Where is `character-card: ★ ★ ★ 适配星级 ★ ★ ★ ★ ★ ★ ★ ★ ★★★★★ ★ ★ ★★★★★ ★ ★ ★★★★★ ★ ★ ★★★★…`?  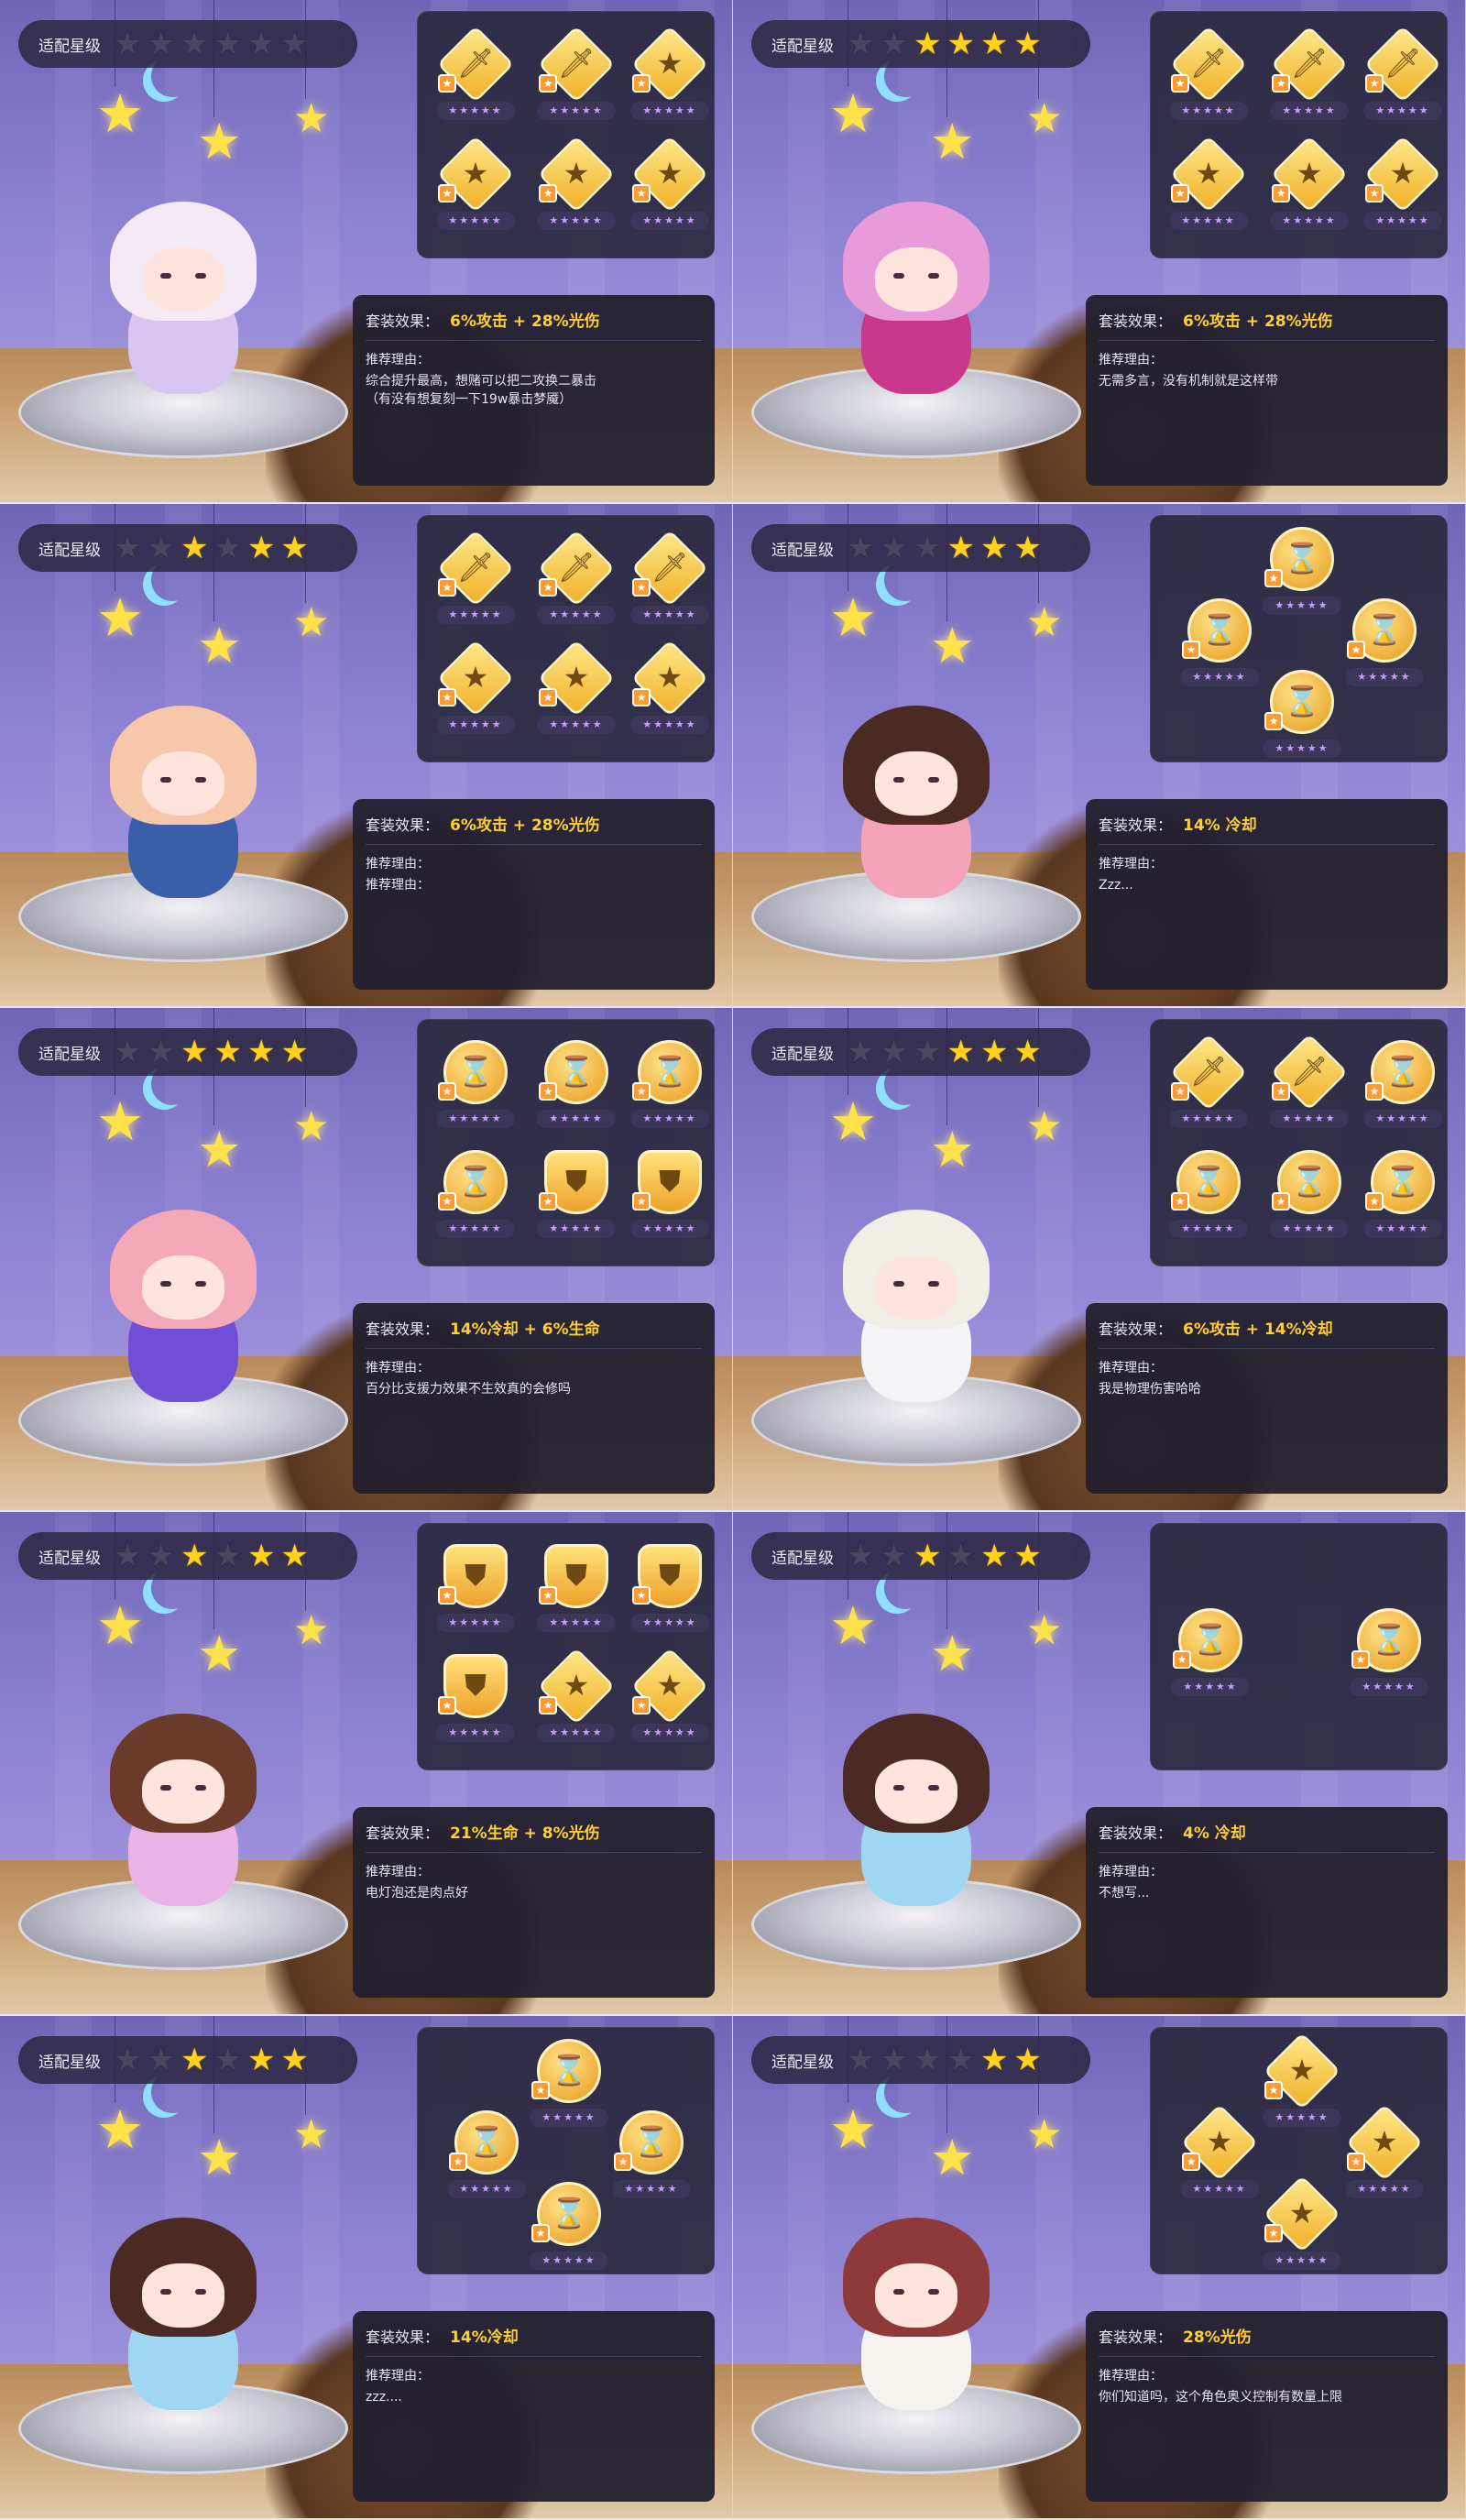 character-card: ★ ★ ★ 适配星级 ★ ★ ★ ★ ★ ★ ★ ★ ★★★★★ ★ ★ ★★★★★ ★ ★ ★★★★★ ★ ★ ★★★★… is located at coordinates (1099, 2268).